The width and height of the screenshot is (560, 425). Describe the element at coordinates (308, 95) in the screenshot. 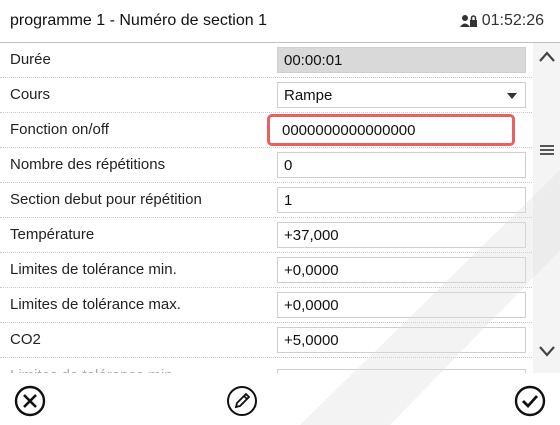

I see `dropdown-value: Rampe` at that location.